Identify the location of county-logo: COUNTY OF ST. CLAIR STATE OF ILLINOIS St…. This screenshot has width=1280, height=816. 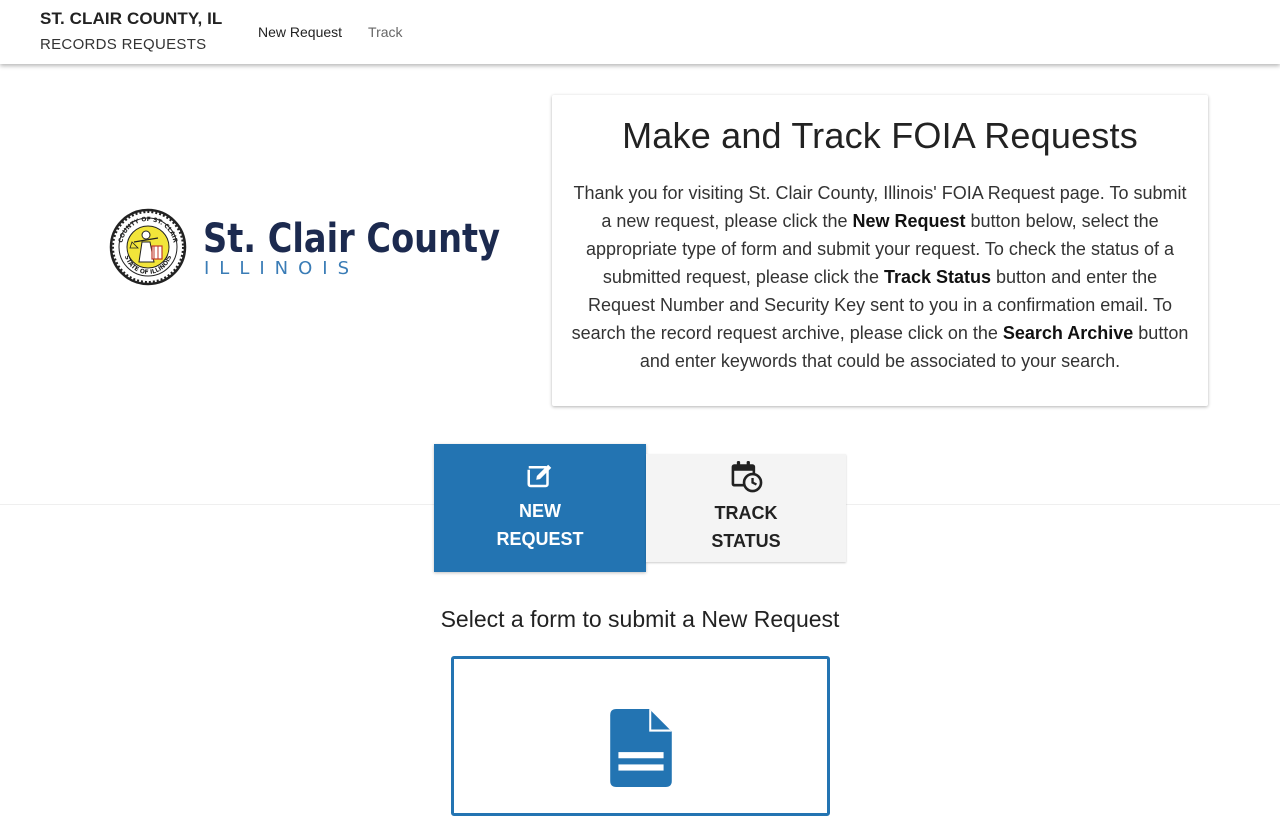
(308, 247).